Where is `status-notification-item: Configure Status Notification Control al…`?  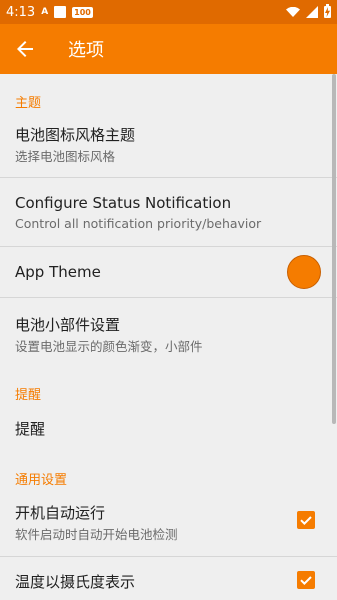 status-notification-item: Configure Status Notification Control al… is located at coordinates (168, 212).